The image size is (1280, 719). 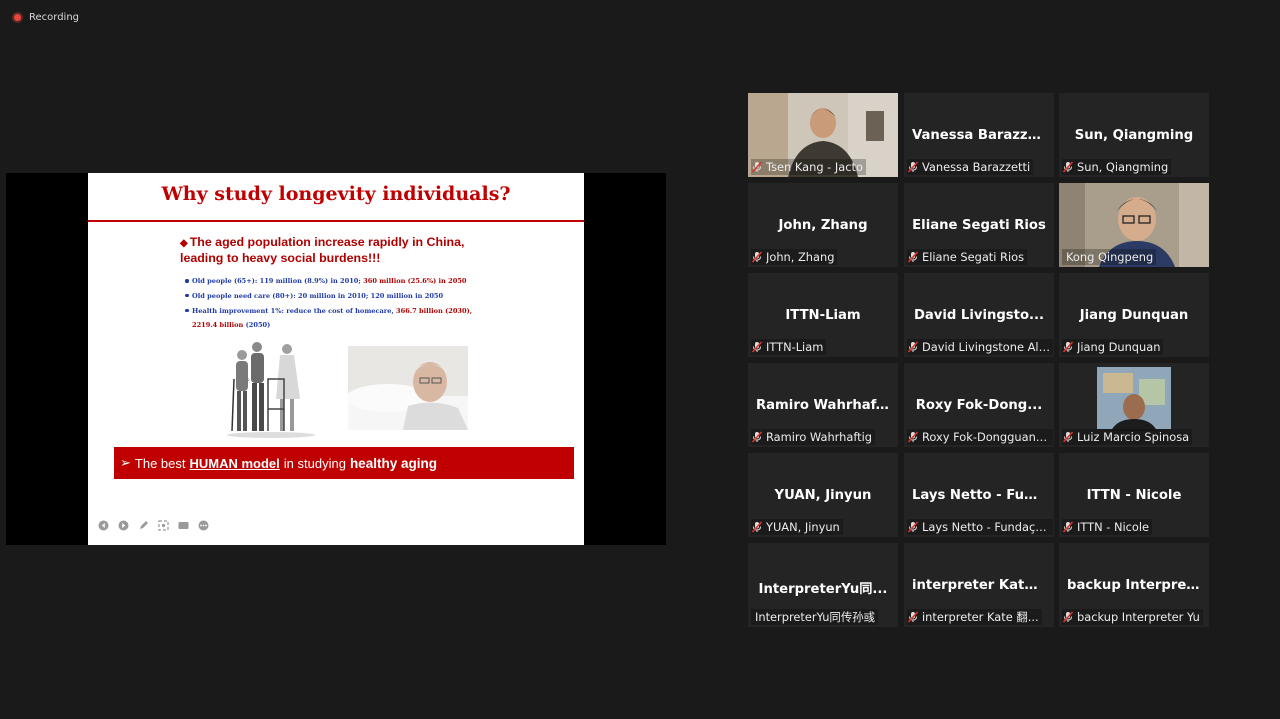 What do you see at coordinates (1134, 495) in the screenshot?
I see `participant-tile: ITTN - Nicole ITTN - Nicole` at bounding box center [1134, 495].